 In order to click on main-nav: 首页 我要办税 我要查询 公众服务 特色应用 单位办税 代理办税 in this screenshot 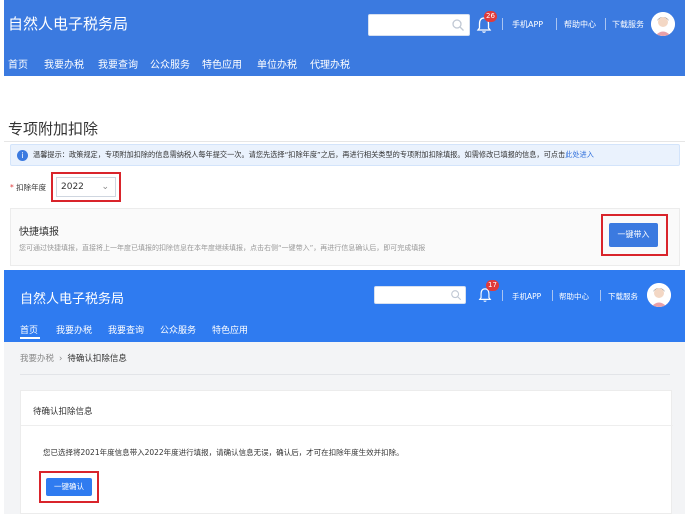, I will do `click(344, 62)`.